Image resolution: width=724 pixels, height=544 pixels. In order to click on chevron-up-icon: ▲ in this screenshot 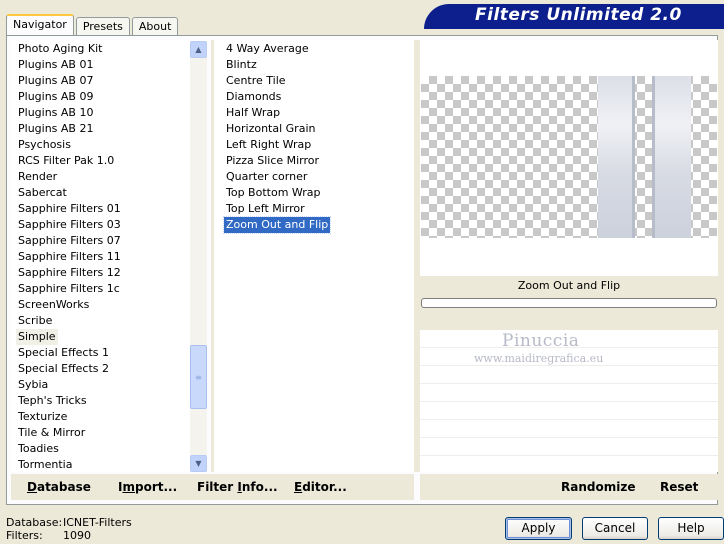, I will do `click(198, 49)`.